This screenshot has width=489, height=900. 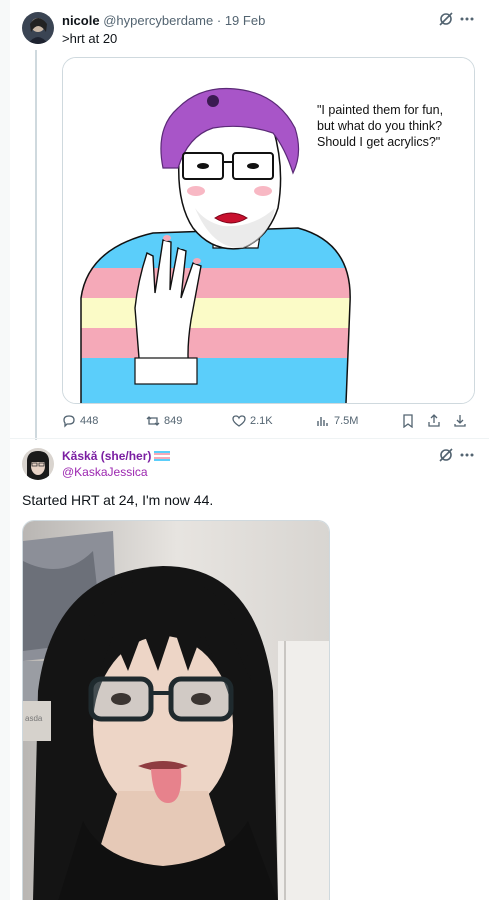 I want to click on reply-icon, so click(x=69, y=421).